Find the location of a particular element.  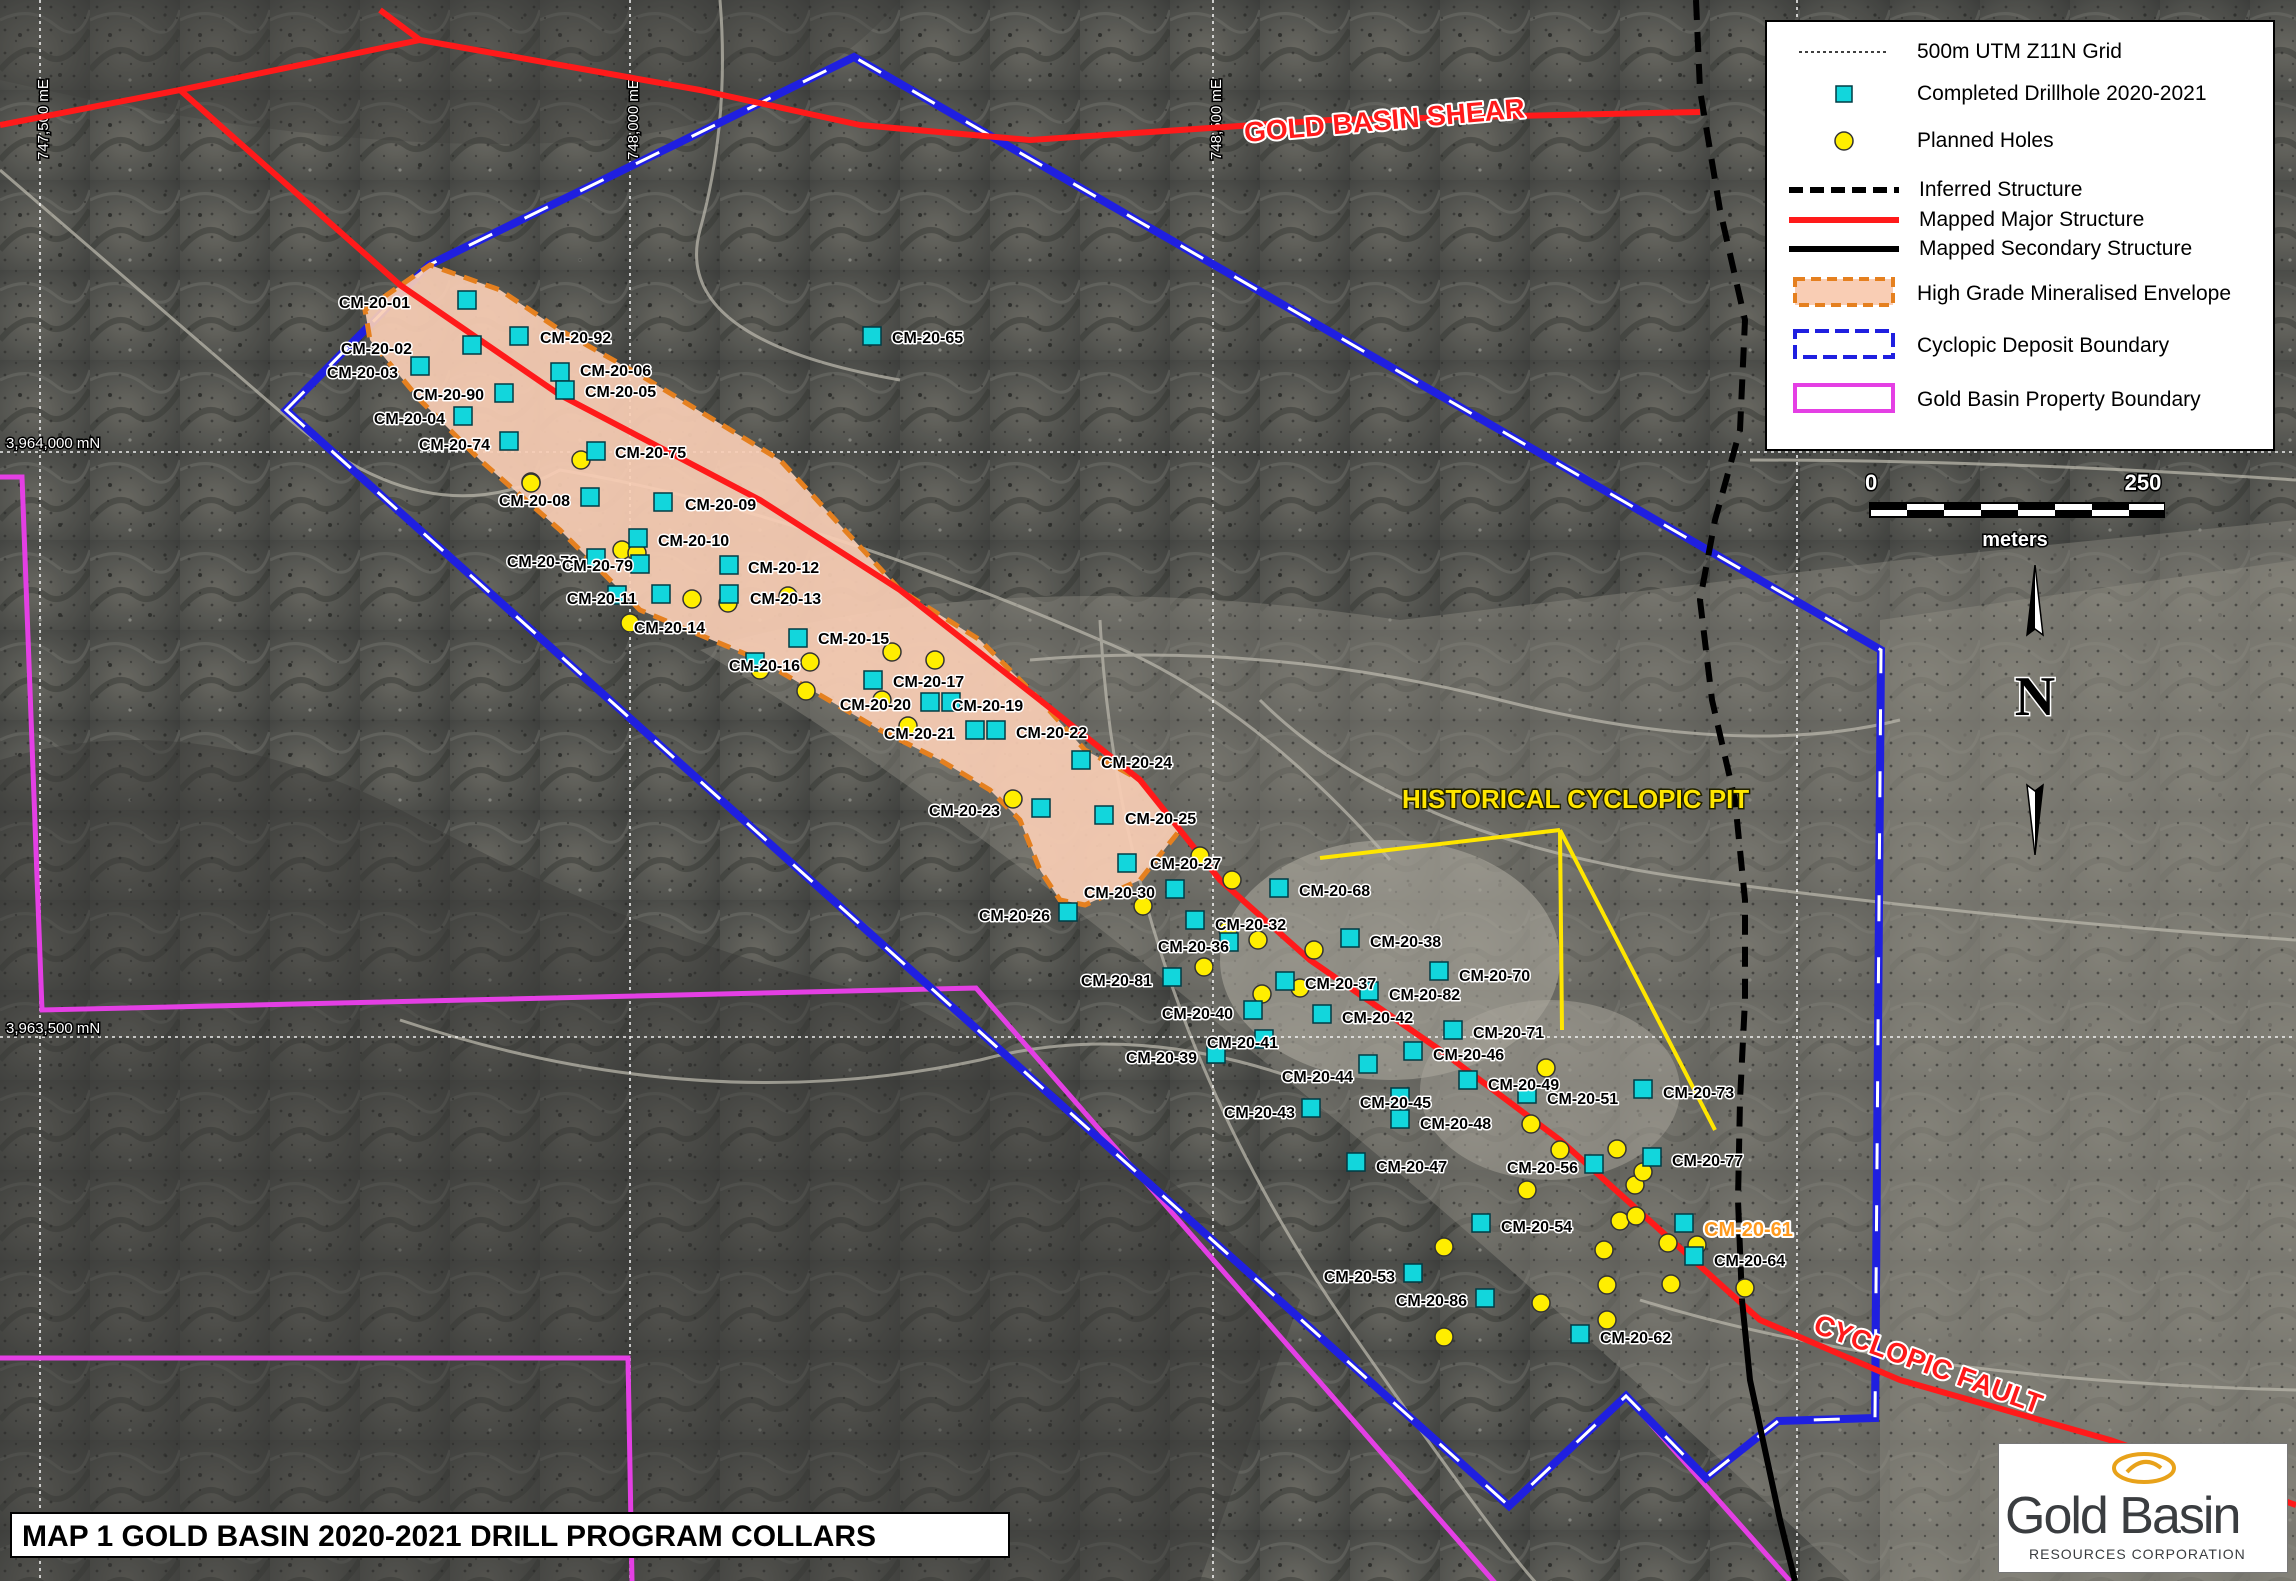

drillhole-label-cm-20-62: CM-20-62 is located at coordinates (1635, 1338).